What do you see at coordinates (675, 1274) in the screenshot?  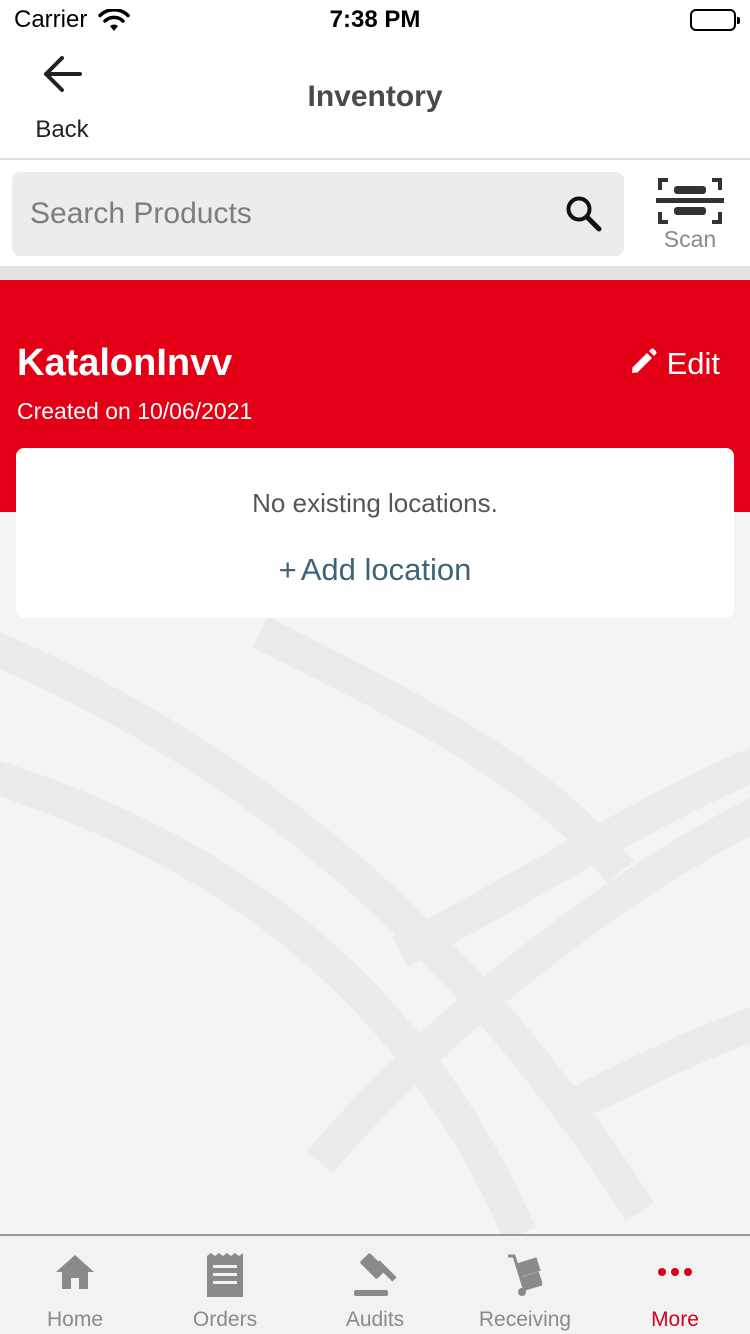 I see `more-dots-icon` at bounding box center [675, 1274].